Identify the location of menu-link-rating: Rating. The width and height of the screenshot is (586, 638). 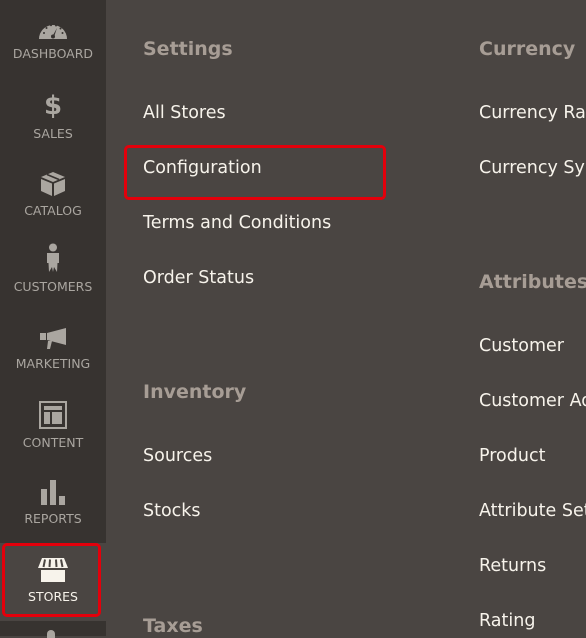
(507, 621).